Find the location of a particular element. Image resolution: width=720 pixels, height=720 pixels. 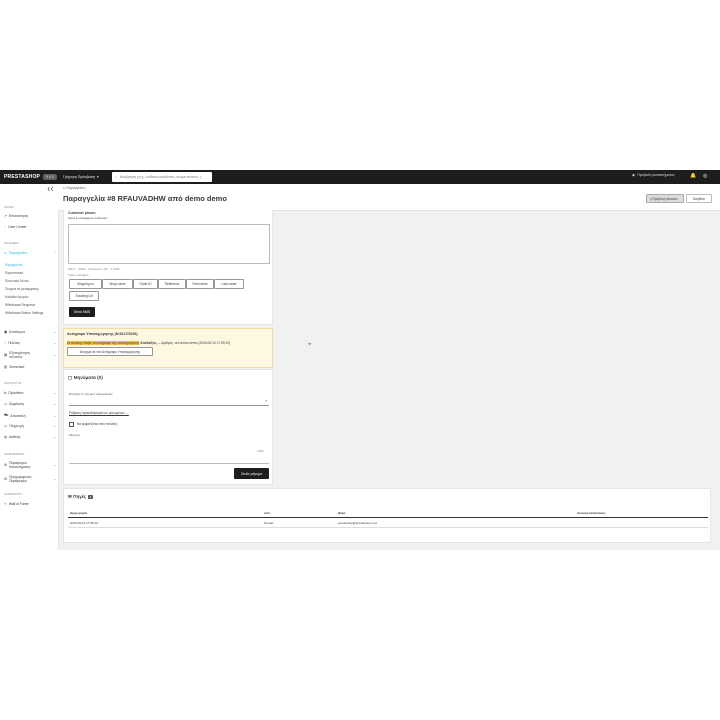

configure-messages-link: Ρύθμιση προκαθορισμένων μηνυμάτων → is located at coordinates (99, 413).